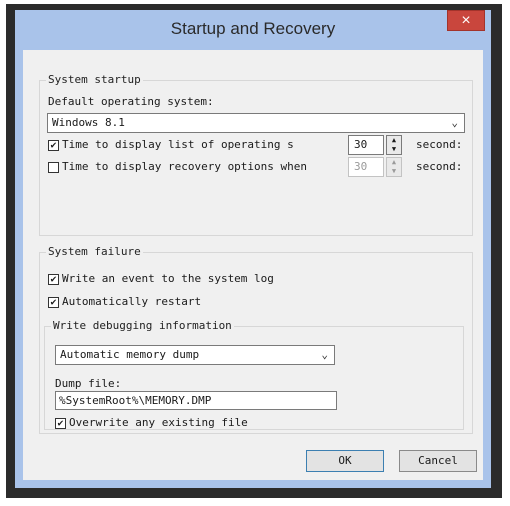  What do you see at coordinates (142, 325) in the screenshot?
I see `debug-info-legend: Write debugging information` at bounding box center [142, 325].